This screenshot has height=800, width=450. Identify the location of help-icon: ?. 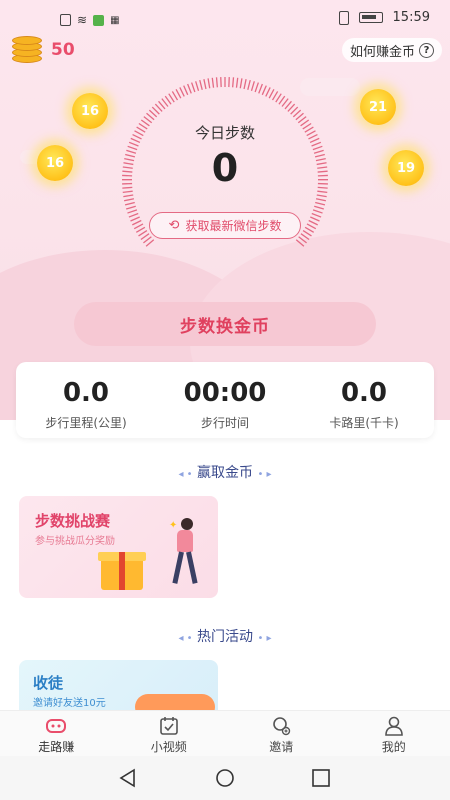
(426, 50).